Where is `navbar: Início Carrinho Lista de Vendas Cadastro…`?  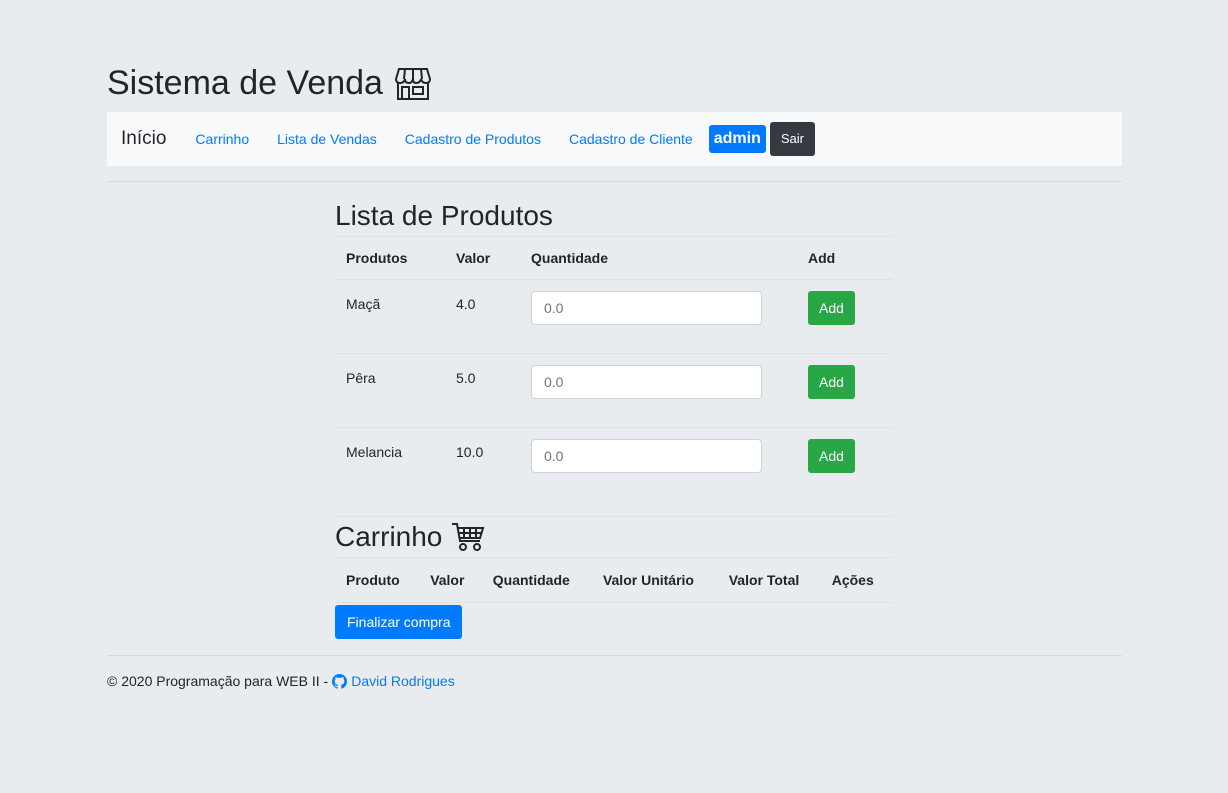 navbar: Início Carrinho Lista de Vendas Cadastro… is located at coordinates (614, 139).